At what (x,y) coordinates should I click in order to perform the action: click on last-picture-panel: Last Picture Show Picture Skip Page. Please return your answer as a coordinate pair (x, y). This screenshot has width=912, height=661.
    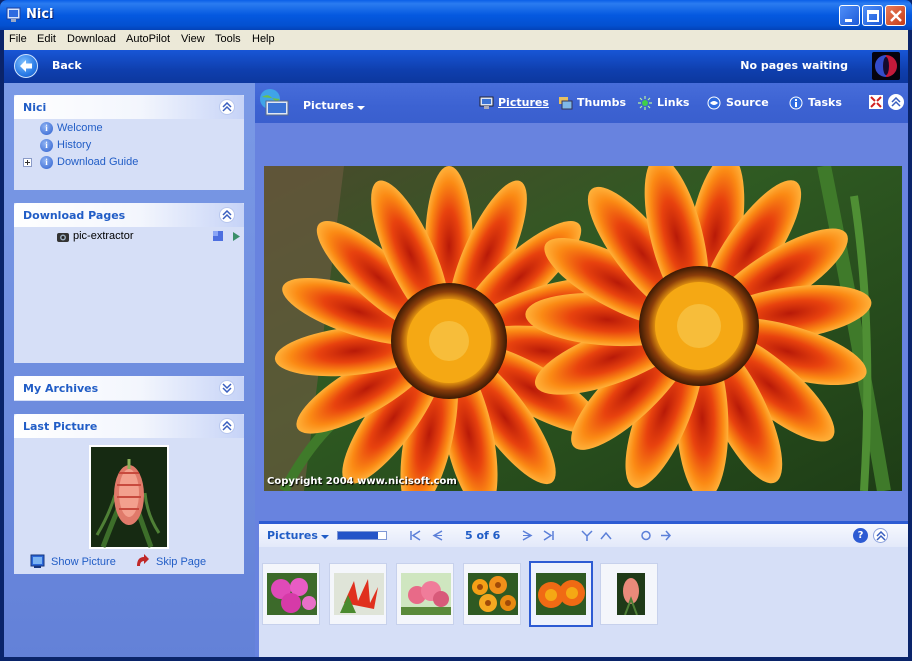
    Looking at the image, I should click on (129, 494).